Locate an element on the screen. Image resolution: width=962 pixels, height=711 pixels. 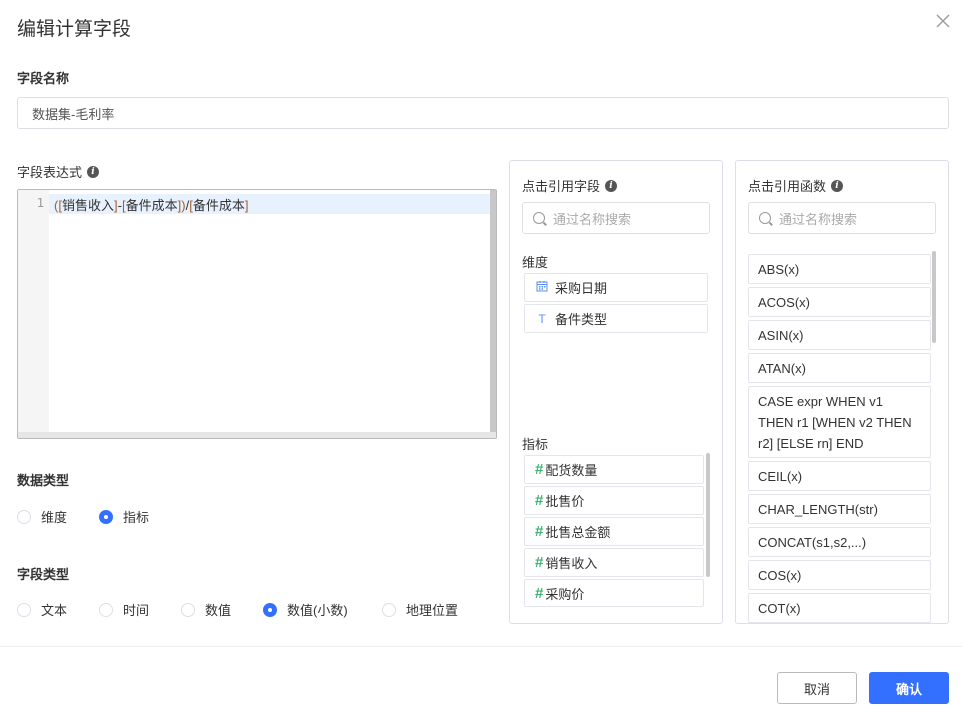
function-item: ACOS(x) is located at coordinates (839, 302).